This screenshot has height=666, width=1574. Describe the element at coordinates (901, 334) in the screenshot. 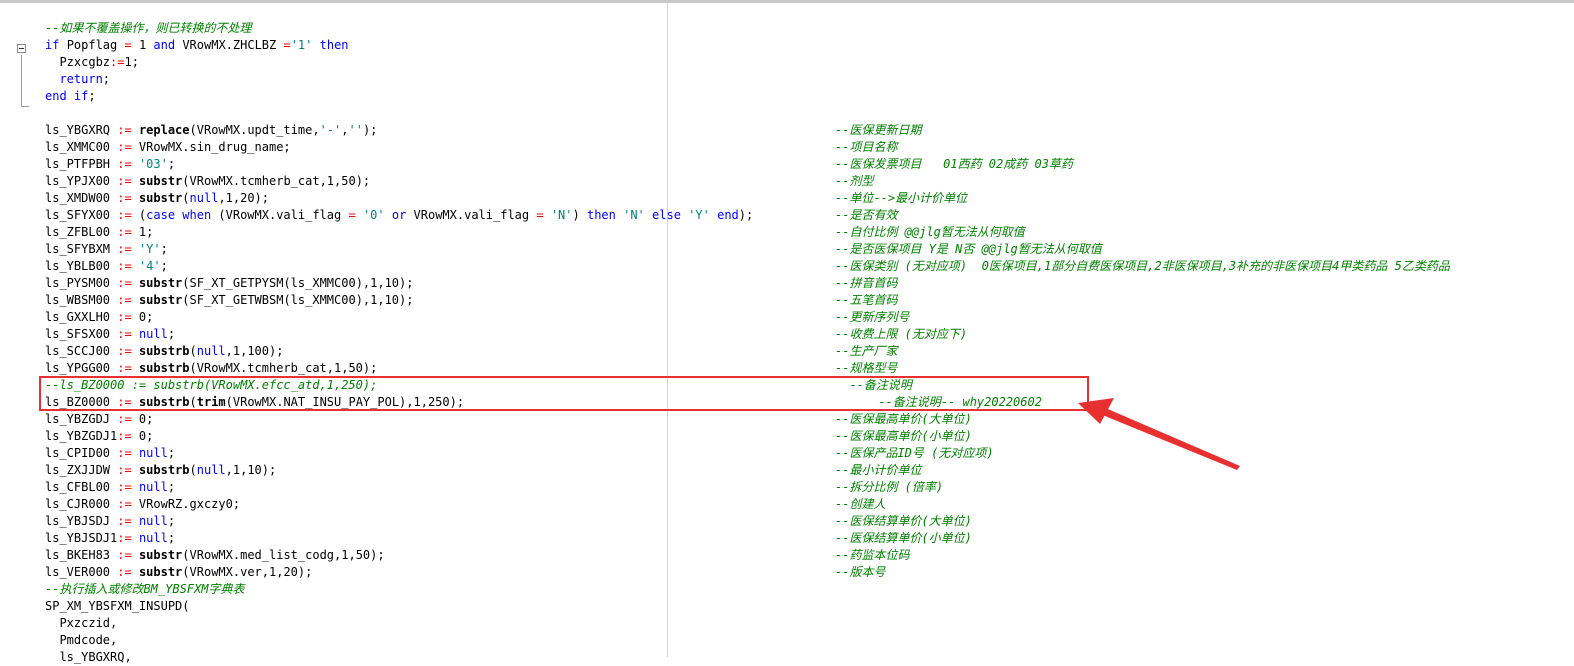

I see `comment-line: --收费上限 (无对应下)` at that location.